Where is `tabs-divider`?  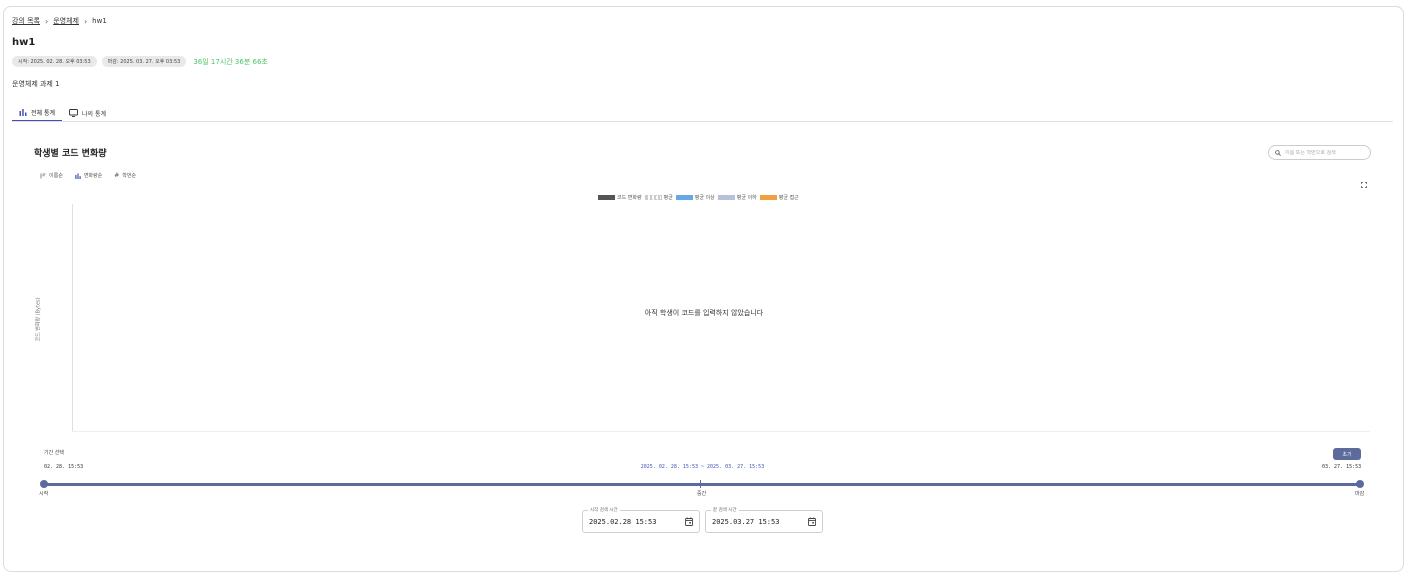 tabs-divider is located at coordinates (702, 121).